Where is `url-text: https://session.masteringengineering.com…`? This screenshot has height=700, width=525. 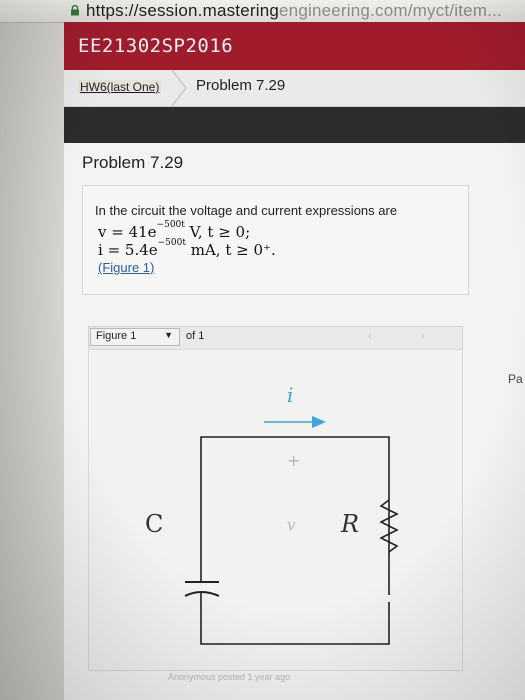 url-text: https://session.masteringengineering.com… is located at coordinates (294, 11).